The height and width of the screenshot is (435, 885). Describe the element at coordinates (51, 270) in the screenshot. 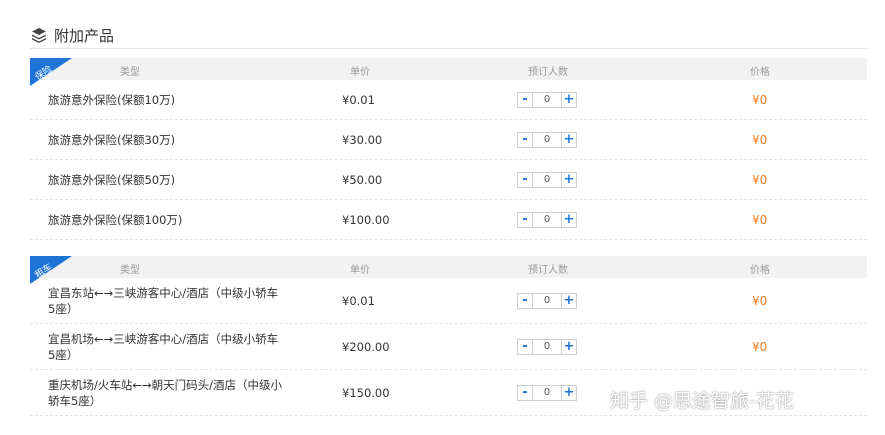

I see `car-rental-ribbon: 租车` at that location.